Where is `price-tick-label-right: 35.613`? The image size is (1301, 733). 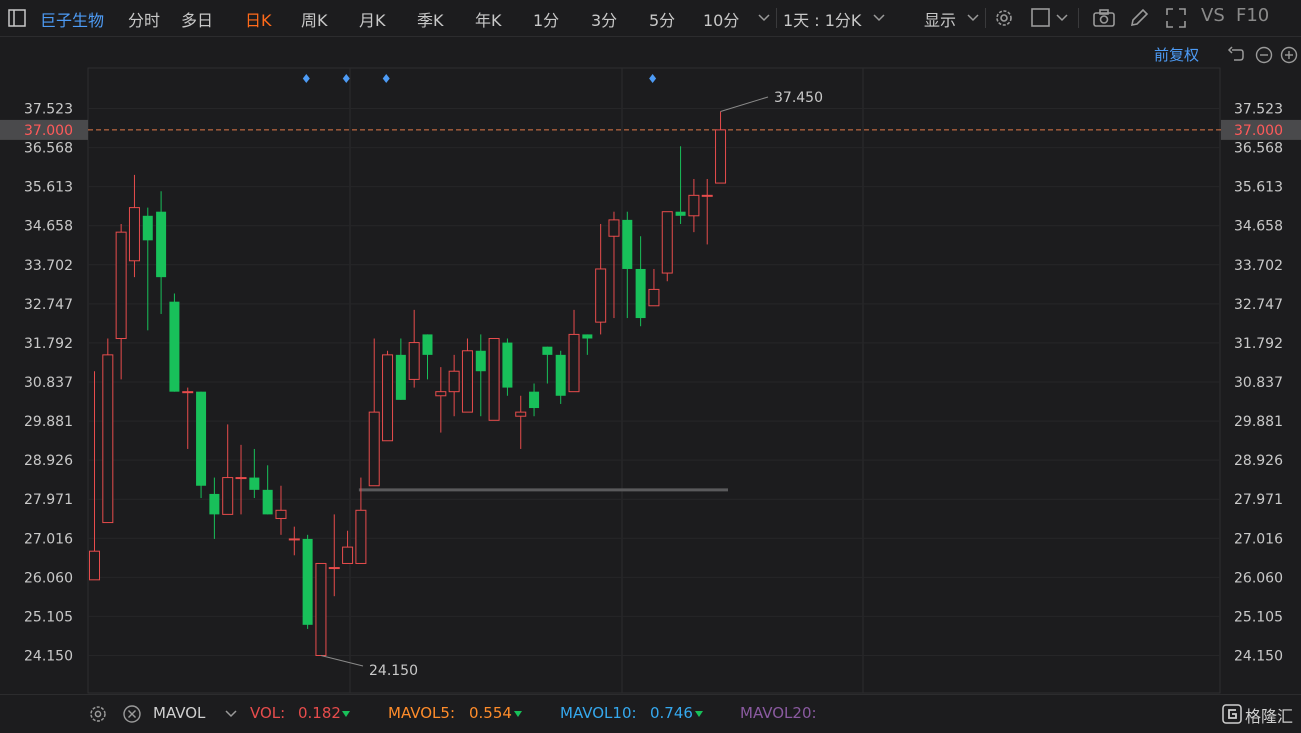 price-tick-label-right: 35.613 is located at coordinates (1258, 188).